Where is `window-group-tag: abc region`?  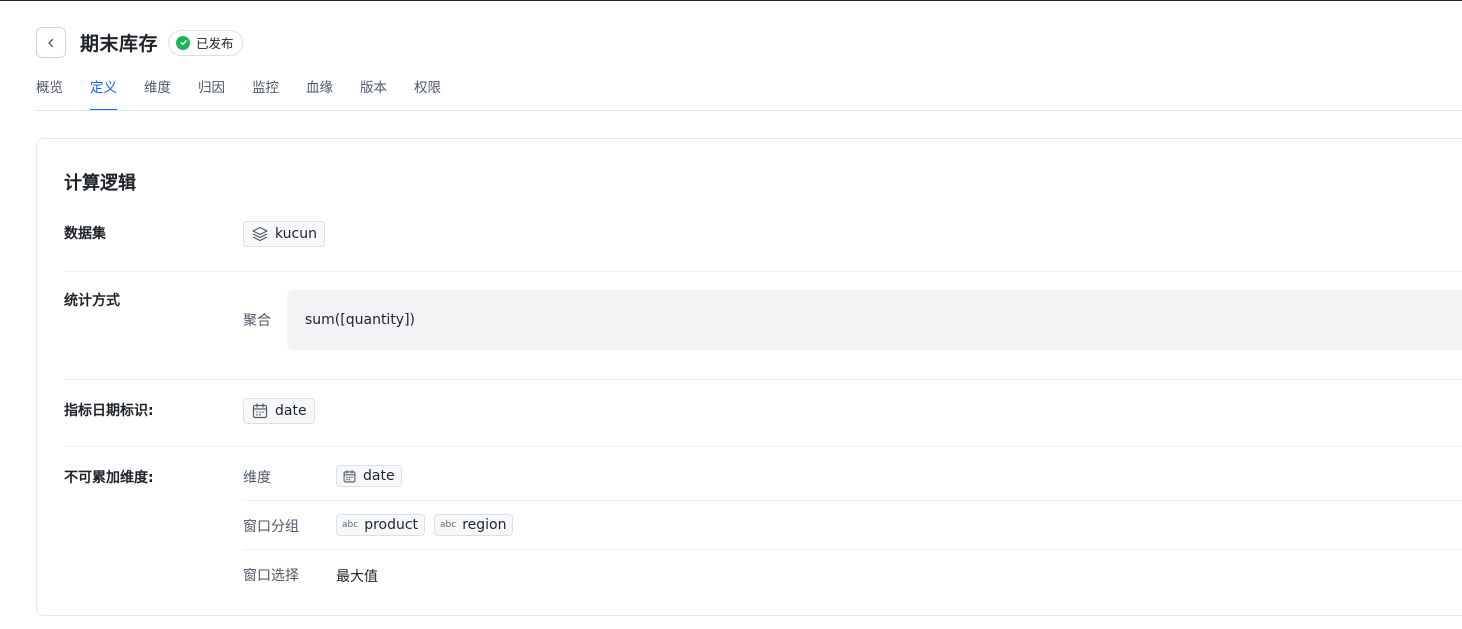
window-group-tag: abc region is located at coordinates (474, 525).